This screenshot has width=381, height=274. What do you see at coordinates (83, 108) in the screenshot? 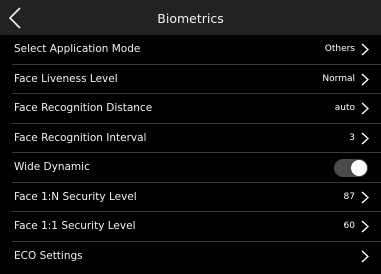
I see `setting-label: Face Recognition Distance` at bounding box center [83, 108].